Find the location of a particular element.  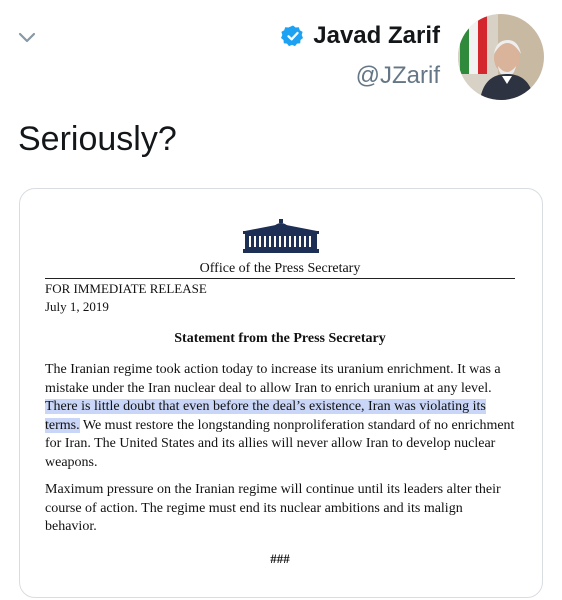

statement-title: Statement from the Press Secretary is located at coordinates (280, 338).